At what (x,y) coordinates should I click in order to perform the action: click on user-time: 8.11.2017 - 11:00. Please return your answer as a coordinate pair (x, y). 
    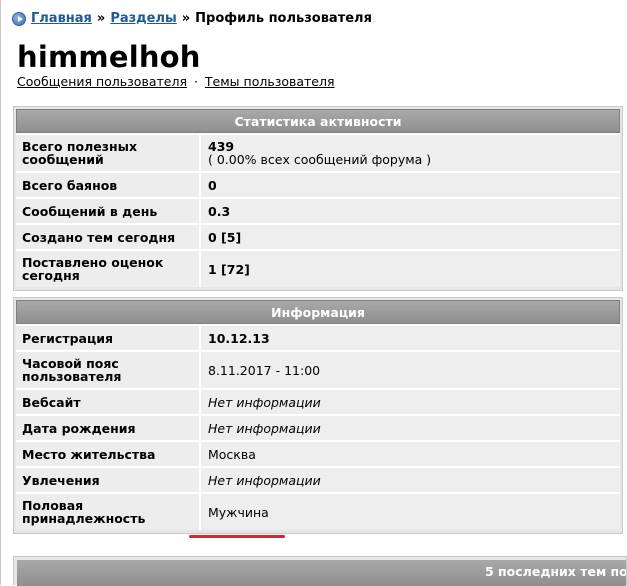
    Looking at the image, I should click on (410, 369).